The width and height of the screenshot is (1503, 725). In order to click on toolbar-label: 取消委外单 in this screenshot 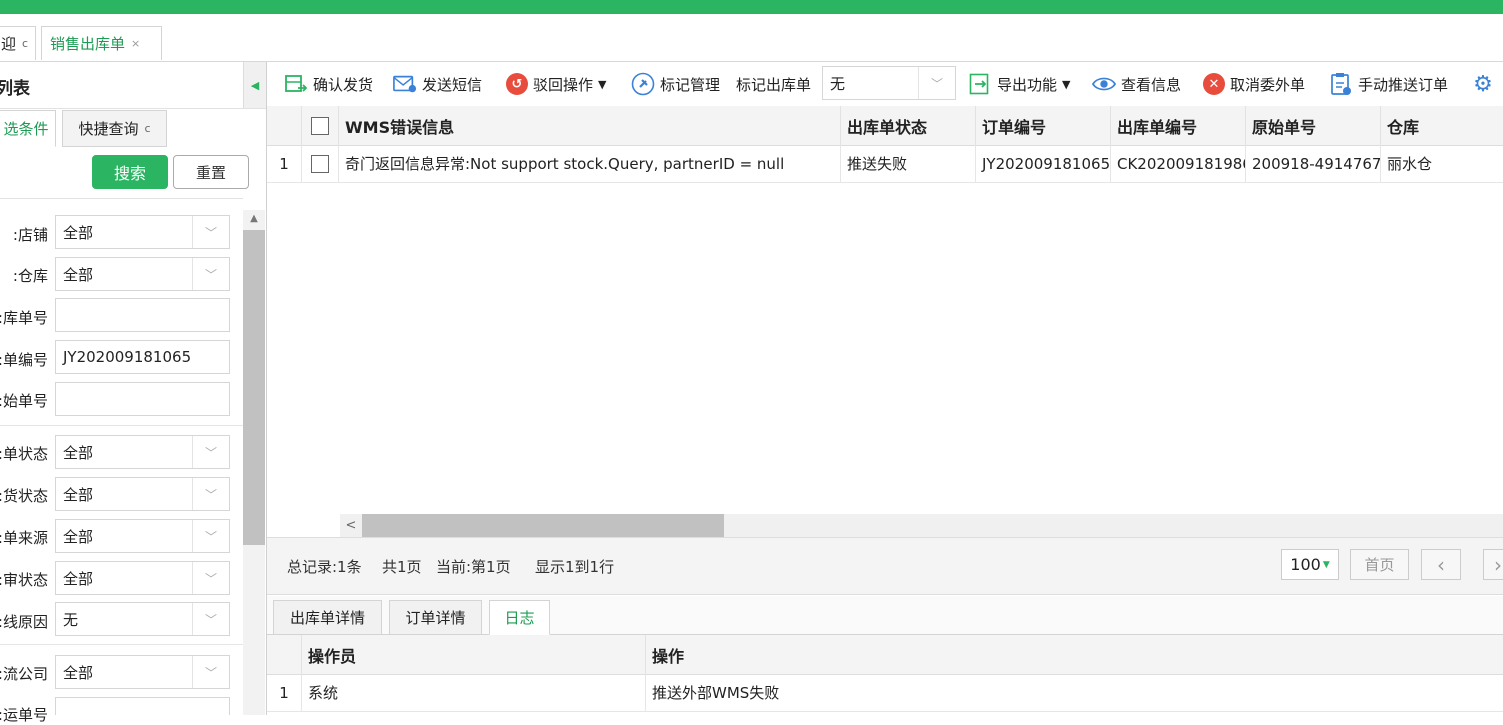, I will do `click(1268, 84)`.